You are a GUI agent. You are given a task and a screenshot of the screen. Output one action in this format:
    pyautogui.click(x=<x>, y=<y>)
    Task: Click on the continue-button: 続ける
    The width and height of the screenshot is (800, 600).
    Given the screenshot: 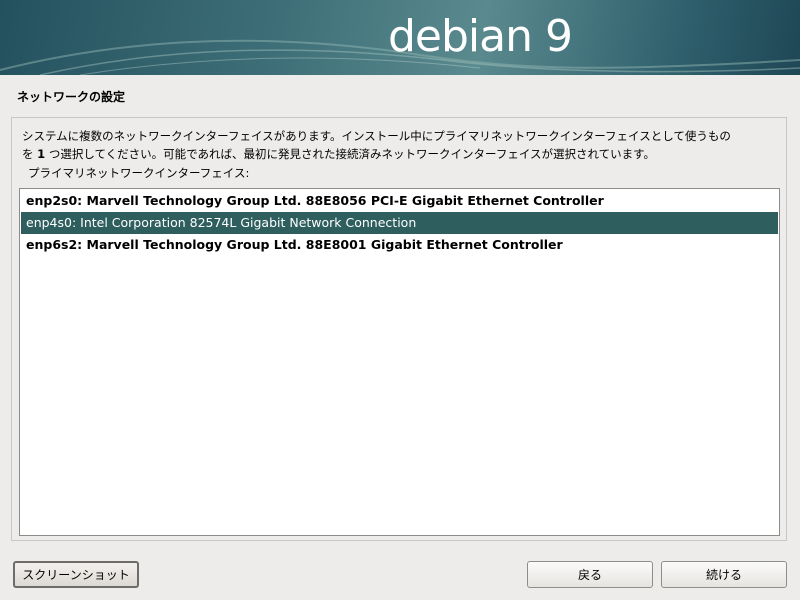 What is the action you would take?
    pyautogui.click(x=724, y=574)
    